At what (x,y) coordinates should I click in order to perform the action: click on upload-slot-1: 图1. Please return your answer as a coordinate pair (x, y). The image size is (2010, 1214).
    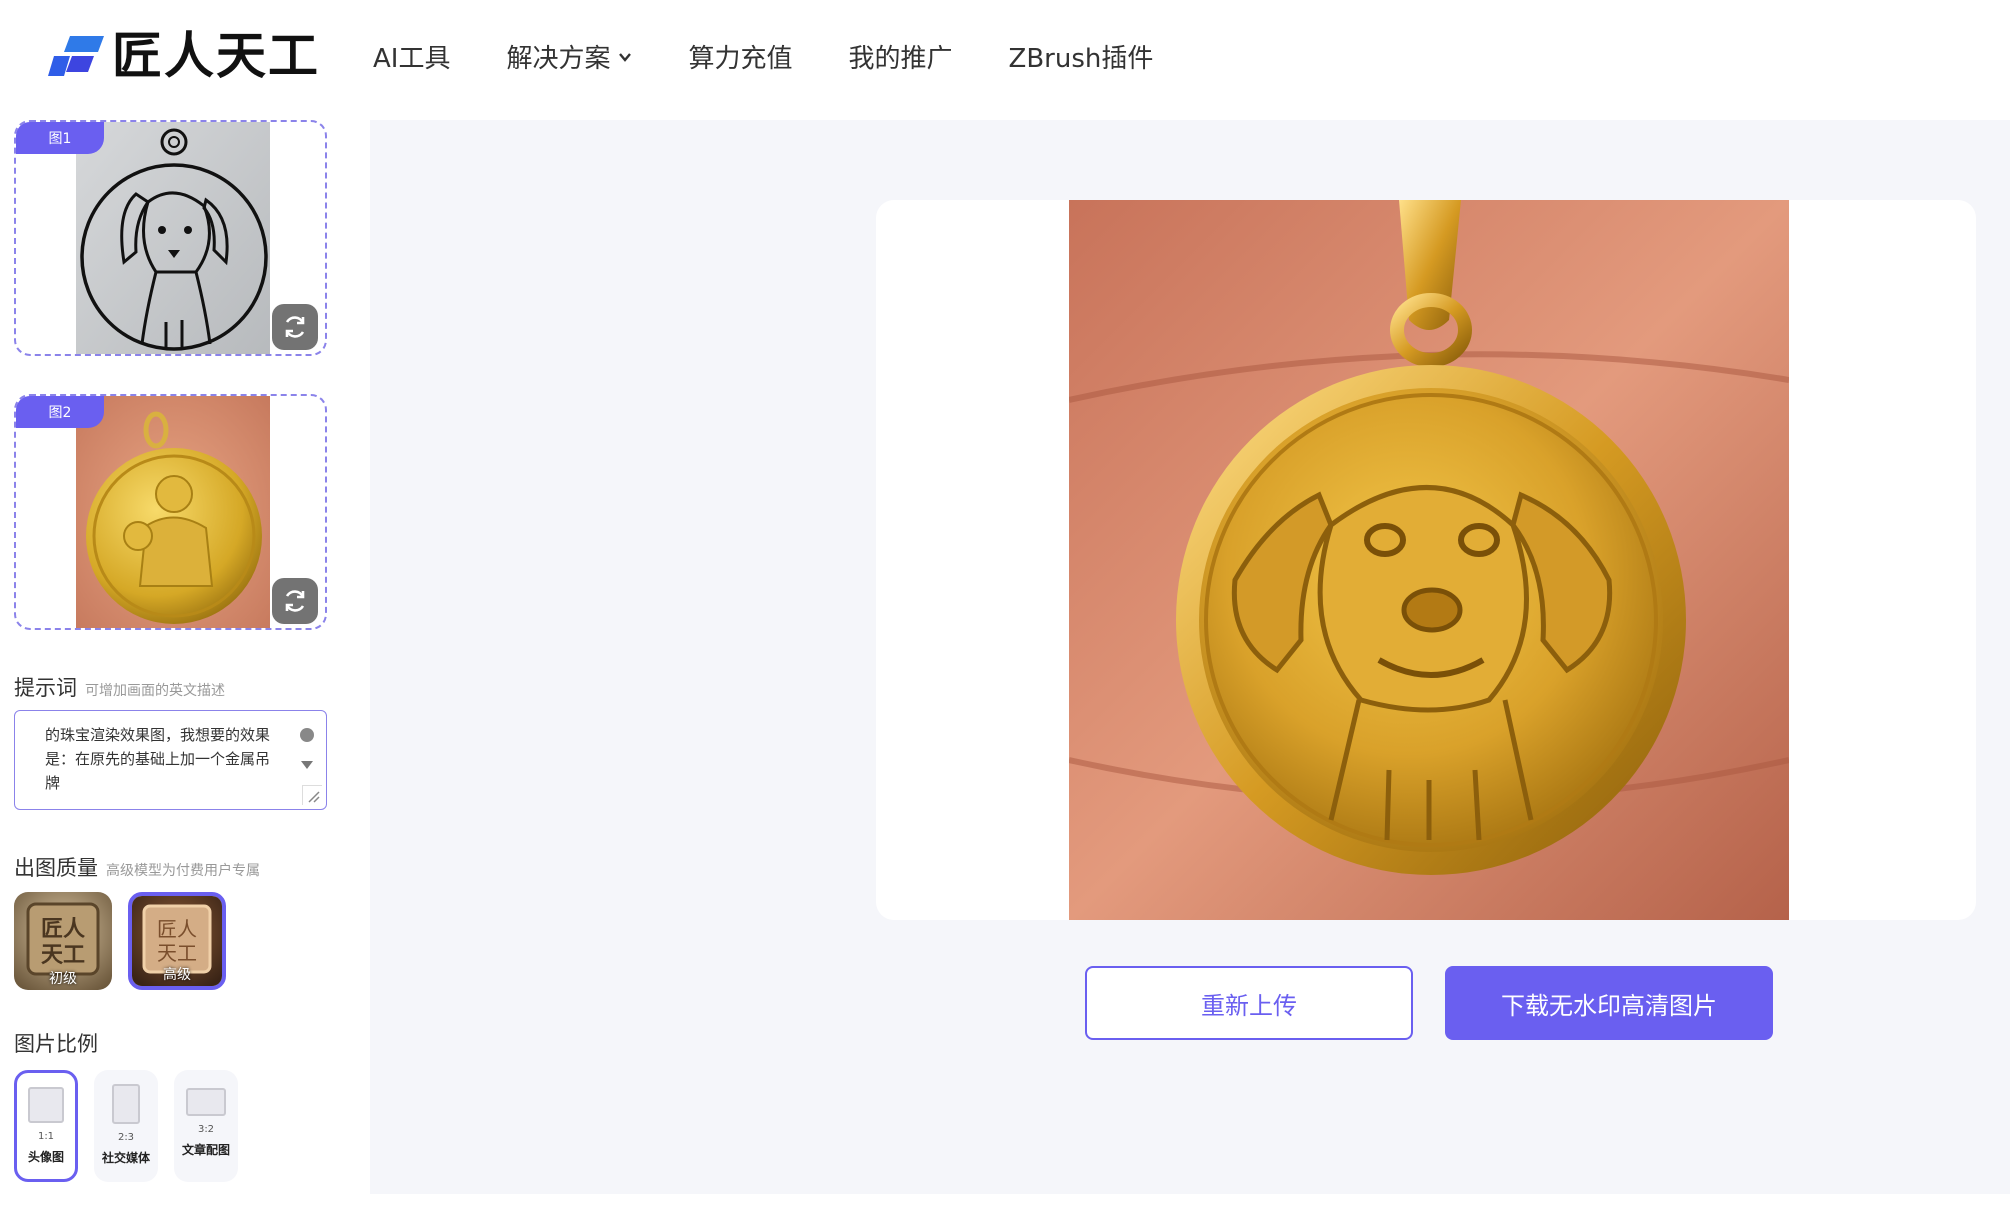
    Looking at the image, I should click on (170, 238).